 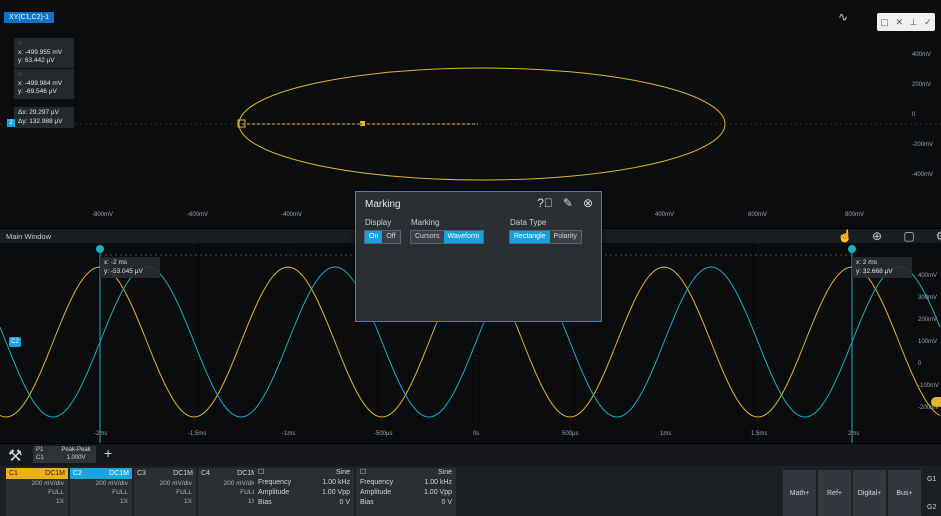 I want to click on main-x-tick: -1.5ms, so click(x=197, y=434).